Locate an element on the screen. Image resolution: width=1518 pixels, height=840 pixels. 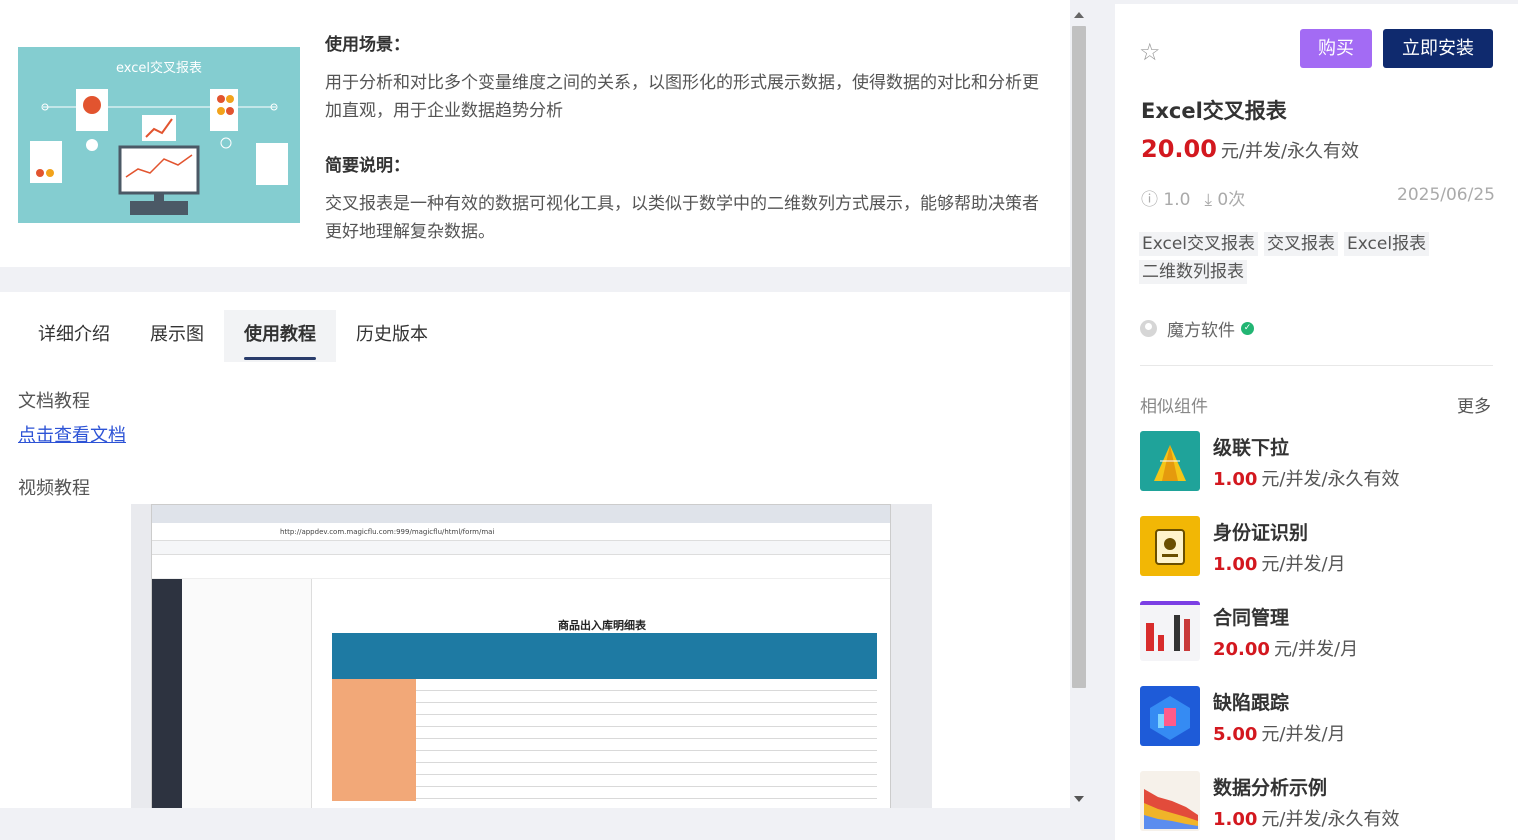
download-info: ⤓ 0次 is located at coordinates (1224, 197).